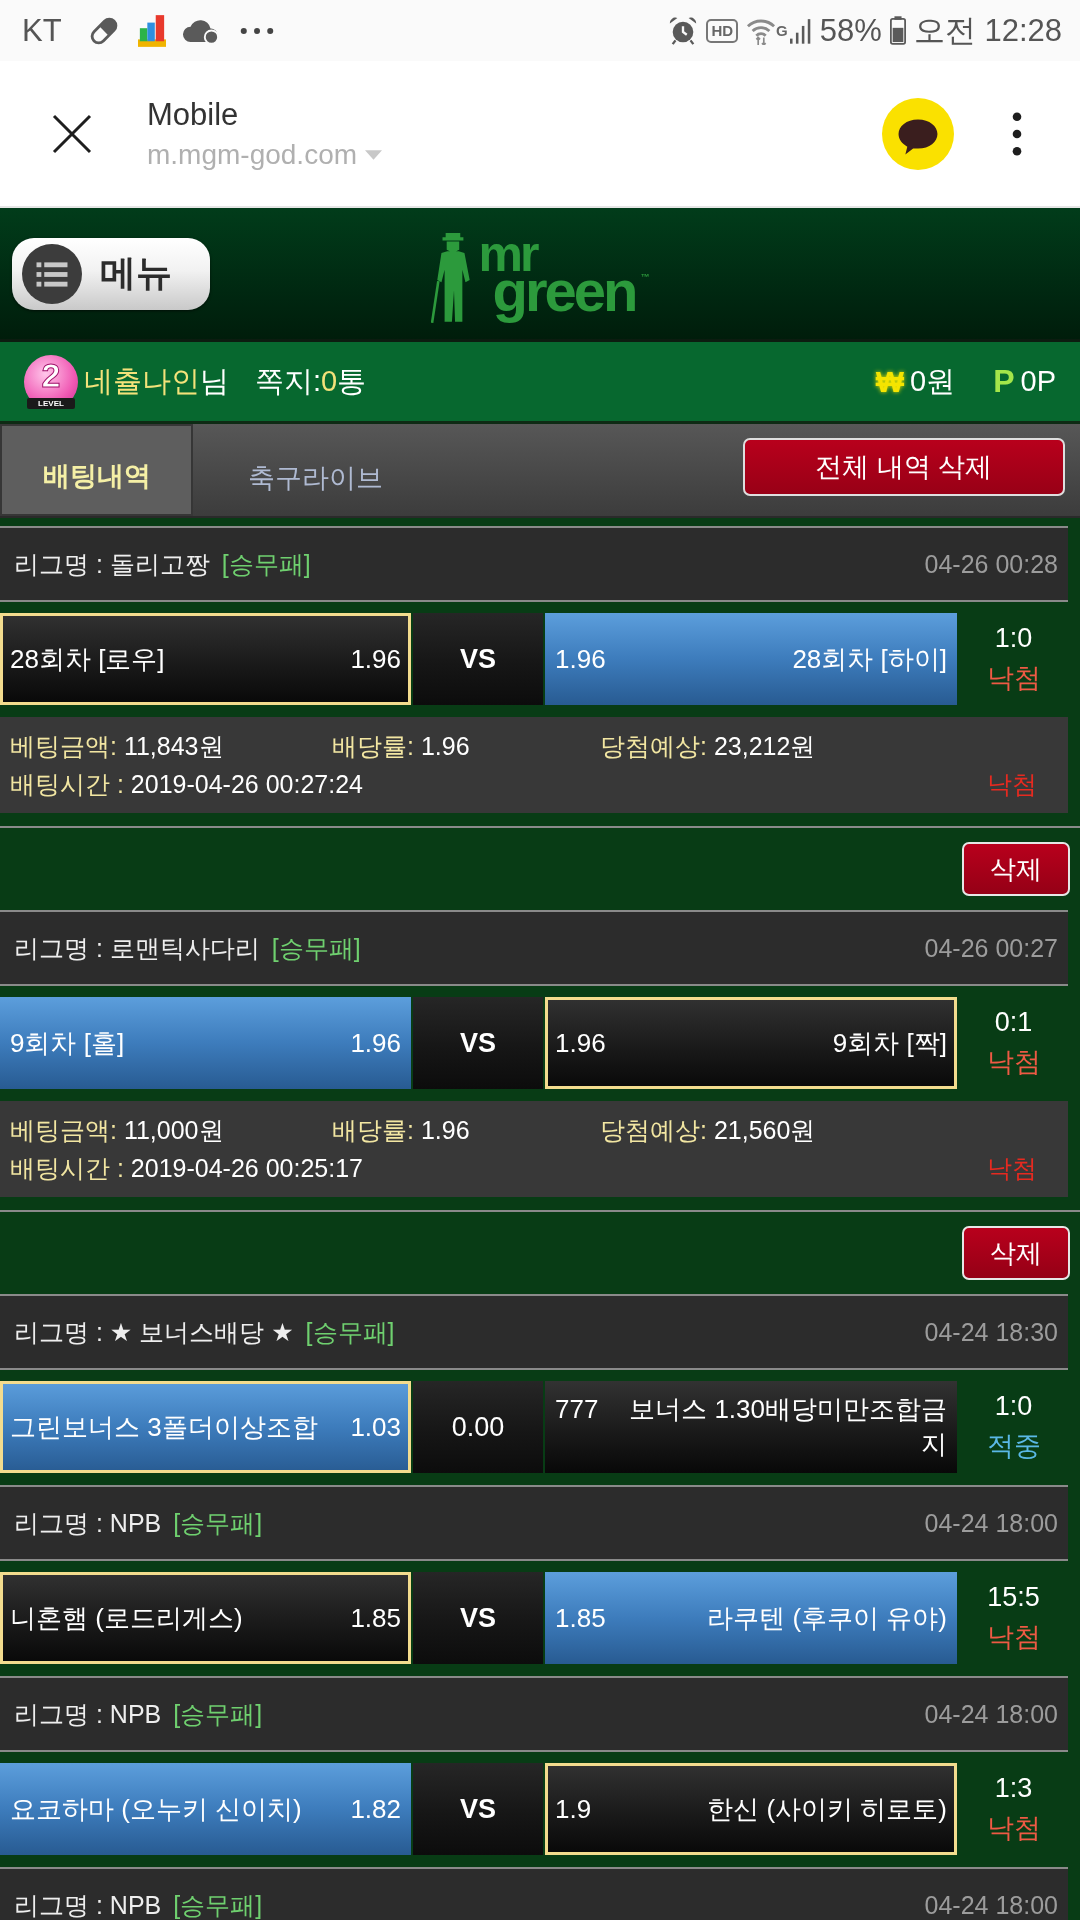  I want to click on expected-payout: 당첨예상: 21,560원, so click(708, 1130).